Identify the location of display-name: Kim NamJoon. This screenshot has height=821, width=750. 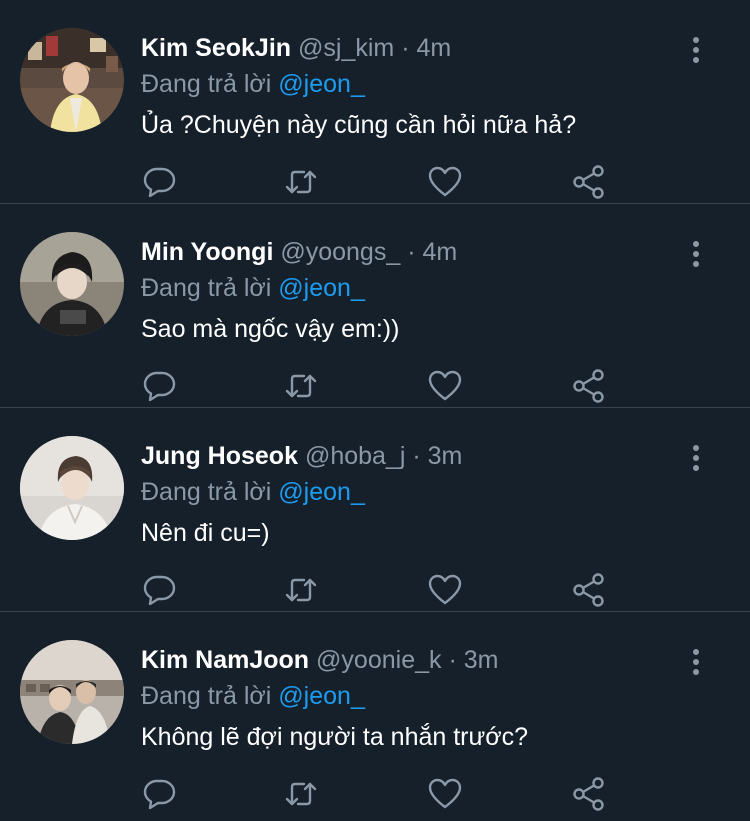
(225, 660).